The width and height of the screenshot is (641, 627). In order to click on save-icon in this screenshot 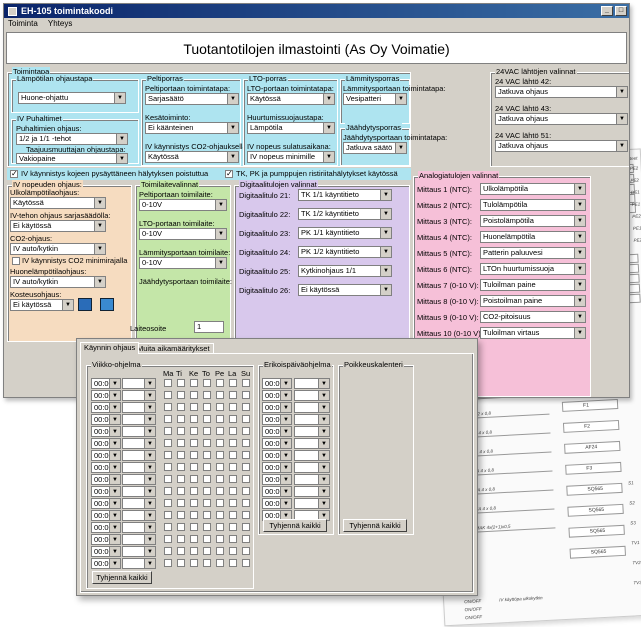, I will do `click(85, 304)`.